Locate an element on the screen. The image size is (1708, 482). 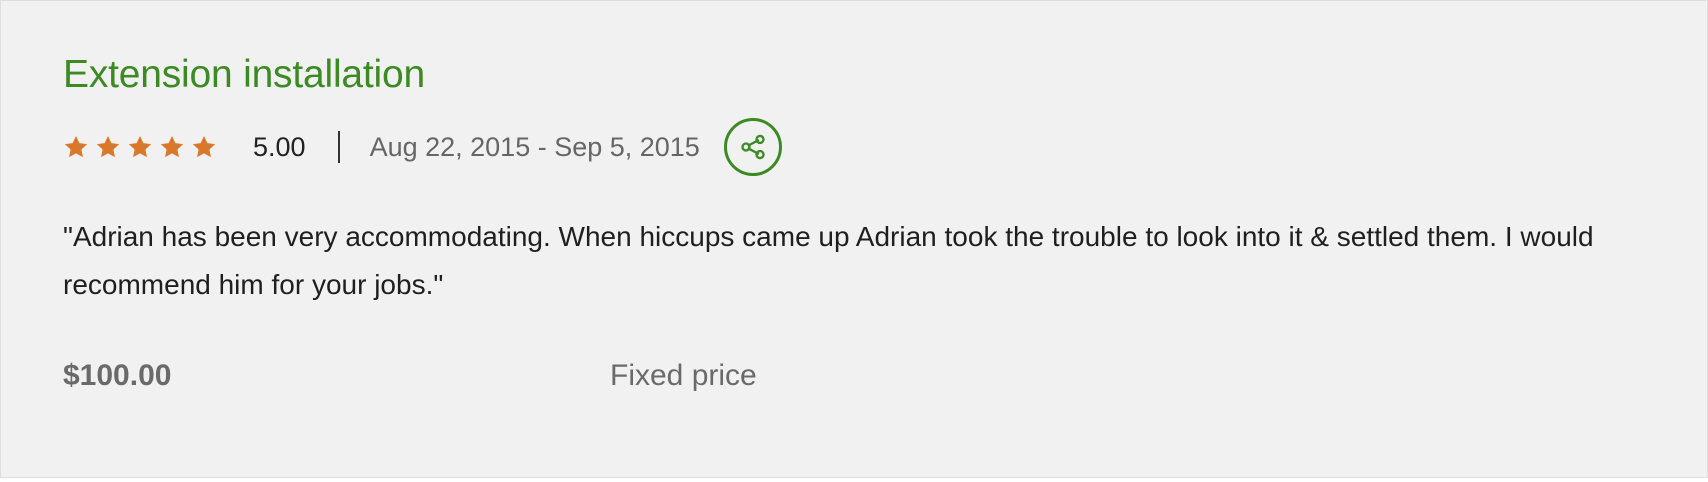
star-rating is located at coordinates (140, 147).